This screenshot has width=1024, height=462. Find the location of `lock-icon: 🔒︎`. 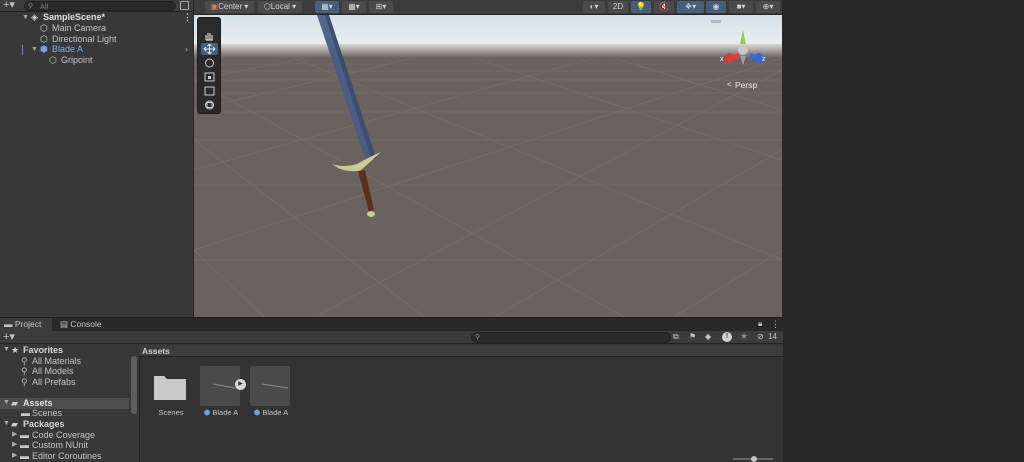

lock-icon: 🔒︎ is located at coordinates (760, 324).